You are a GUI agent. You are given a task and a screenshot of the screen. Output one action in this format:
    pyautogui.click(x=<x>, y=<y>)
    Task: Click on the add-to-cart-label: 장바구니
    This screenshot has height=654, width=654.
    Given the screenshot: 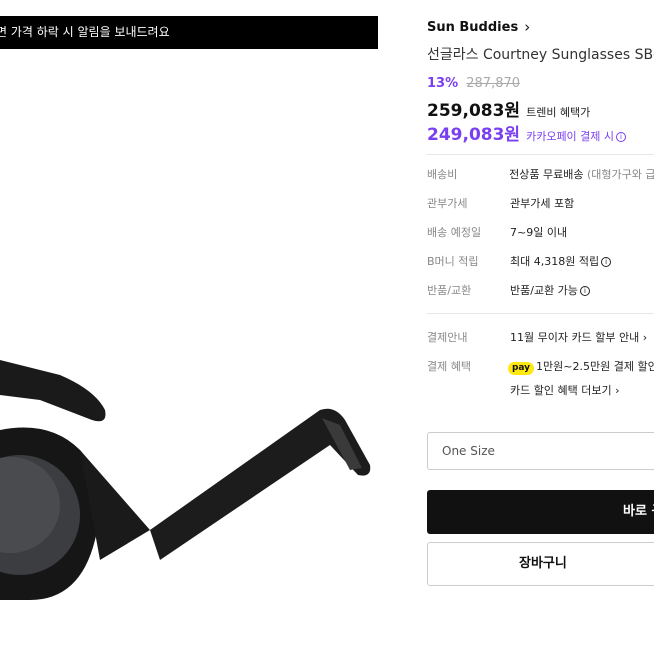 What is the action you would take?
    pyautogui.click(x=543, y=563)
    